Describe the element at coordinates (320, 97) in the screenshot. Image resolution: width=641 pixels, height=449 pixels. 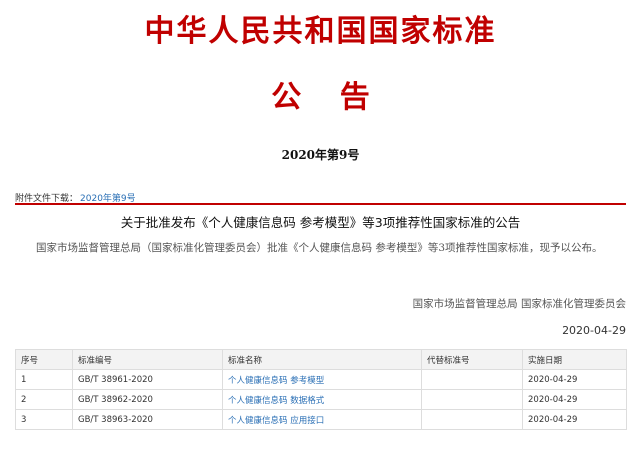
I see `announcement-heading: 公 告` at that location.